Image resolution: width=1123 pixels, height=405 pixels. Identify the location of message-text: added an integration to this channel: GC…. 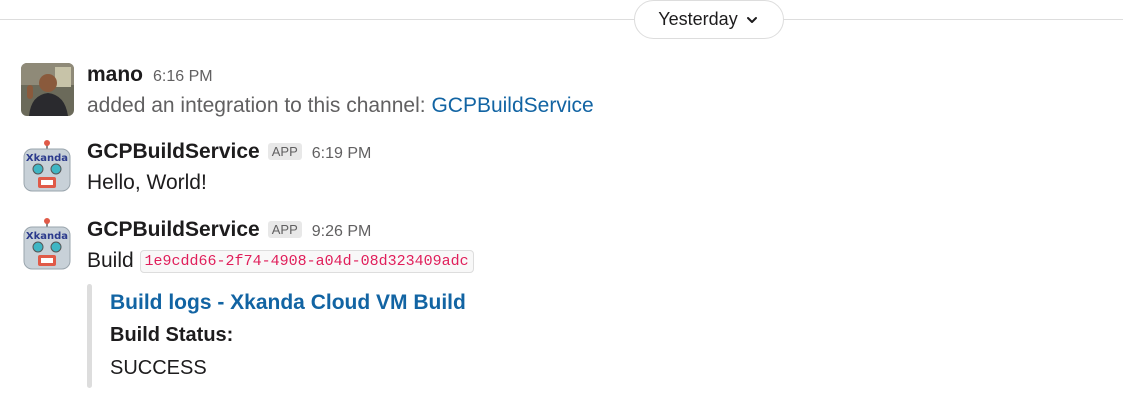
(605, 106).